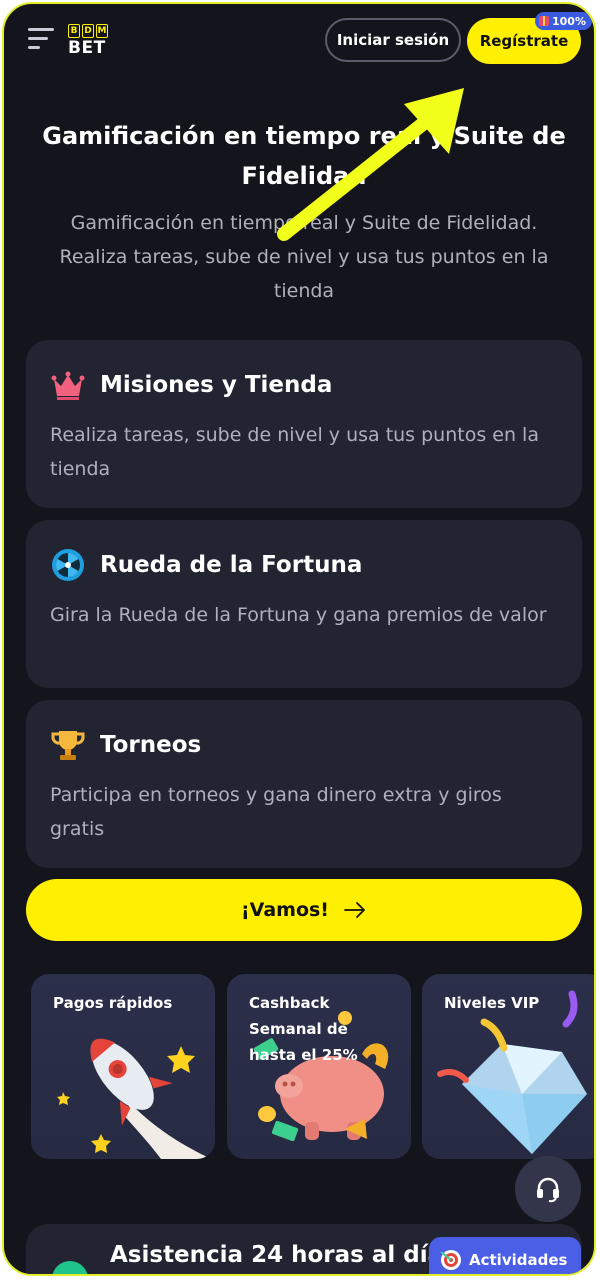  What do you see at coordinates (508, 1066) in the screenshot?
I see `promo-card-vip-levels: Niveles VIP` at bounding box center [508, 1066].